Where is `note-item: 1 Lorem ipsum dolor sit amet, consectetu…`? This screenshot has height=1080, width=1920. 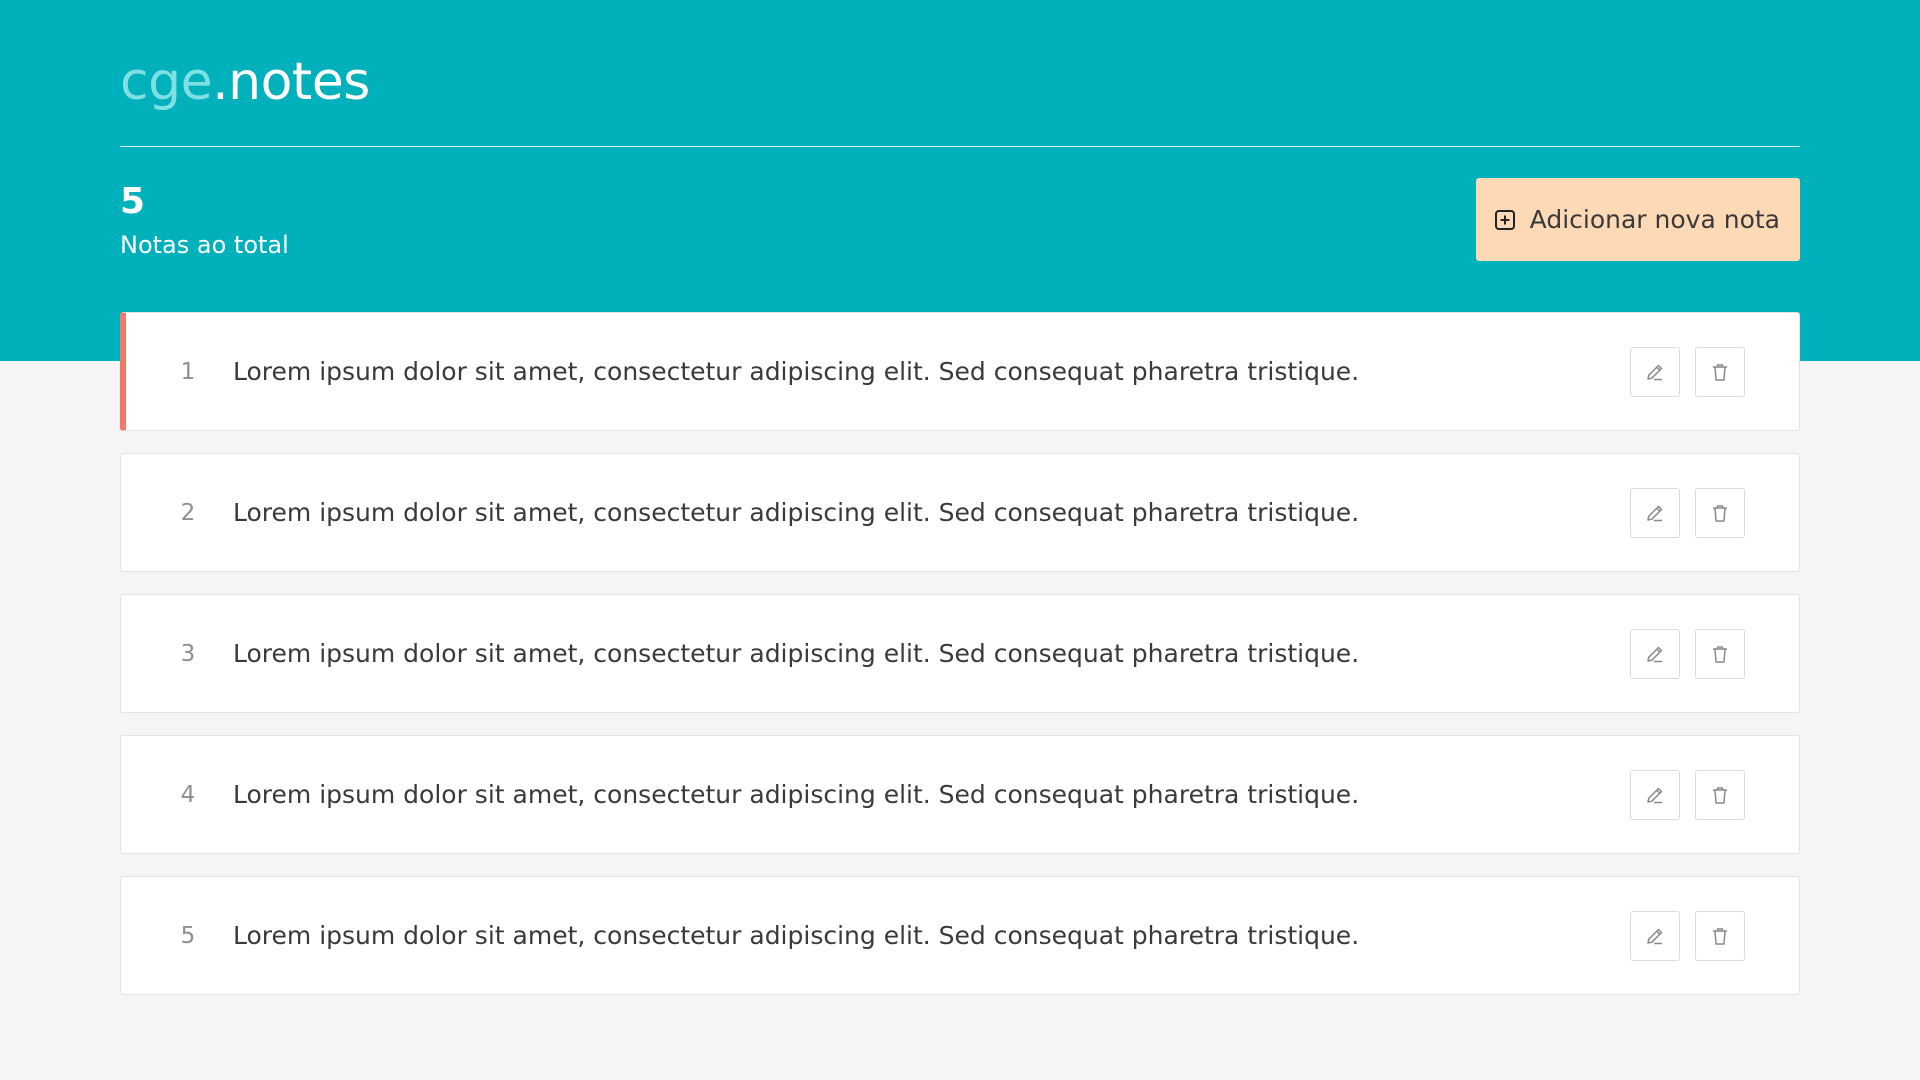
note-item: 1 Lorem ipsum dolor sit amet, consectetu… is located at coordinates (960, 371).